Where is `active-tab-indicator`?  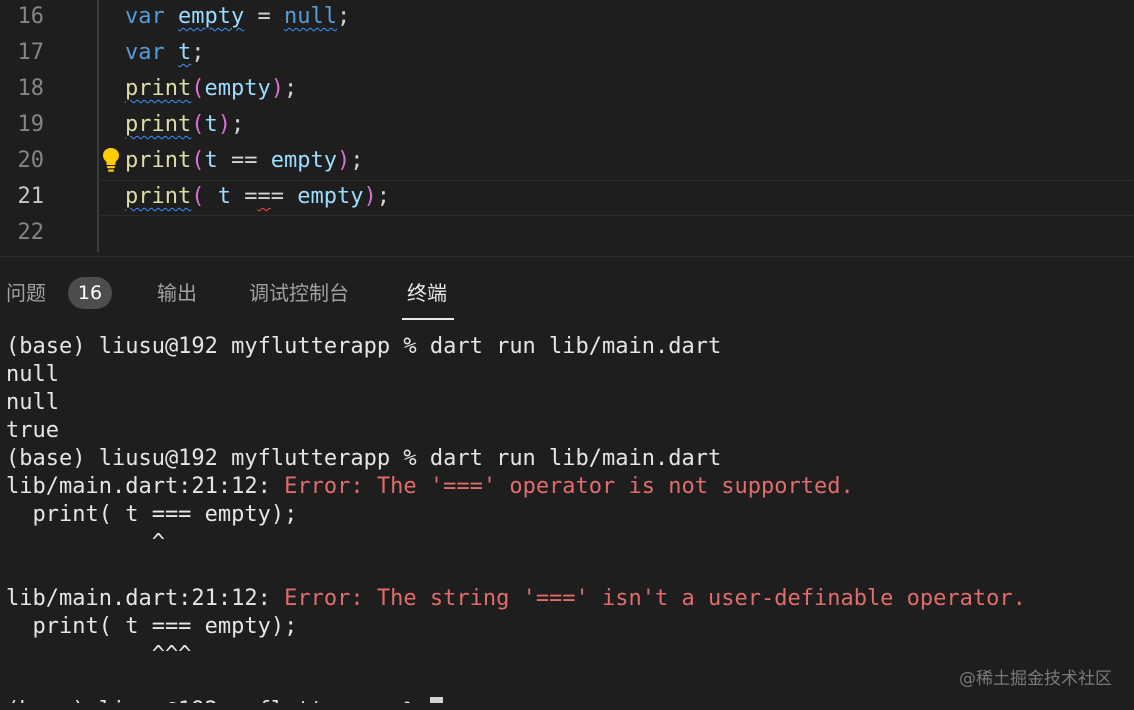
active-tab-indicator is located at coordinates (428, 319).